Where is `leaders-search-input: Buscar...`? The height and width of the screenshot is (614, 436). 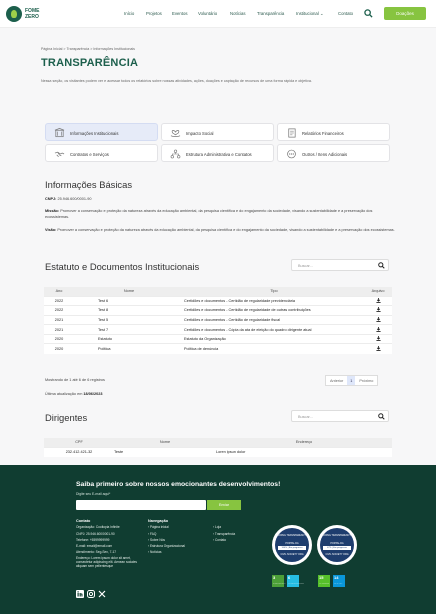 leaders-search-input: Buscar... is located at coordinates (340, 416).